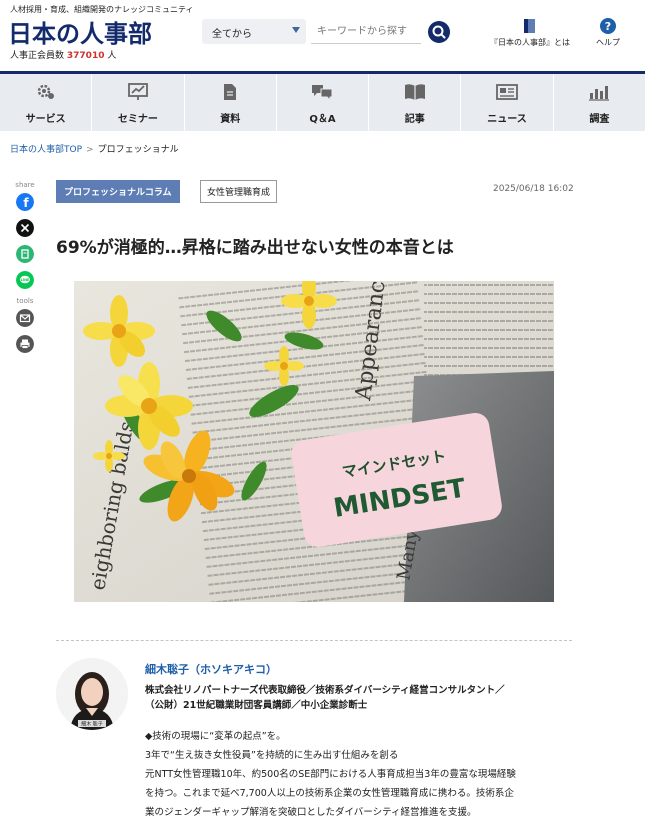  Describe the element at coordinates (599, 93) in the screenshot. I see `survey-icon` at that location.